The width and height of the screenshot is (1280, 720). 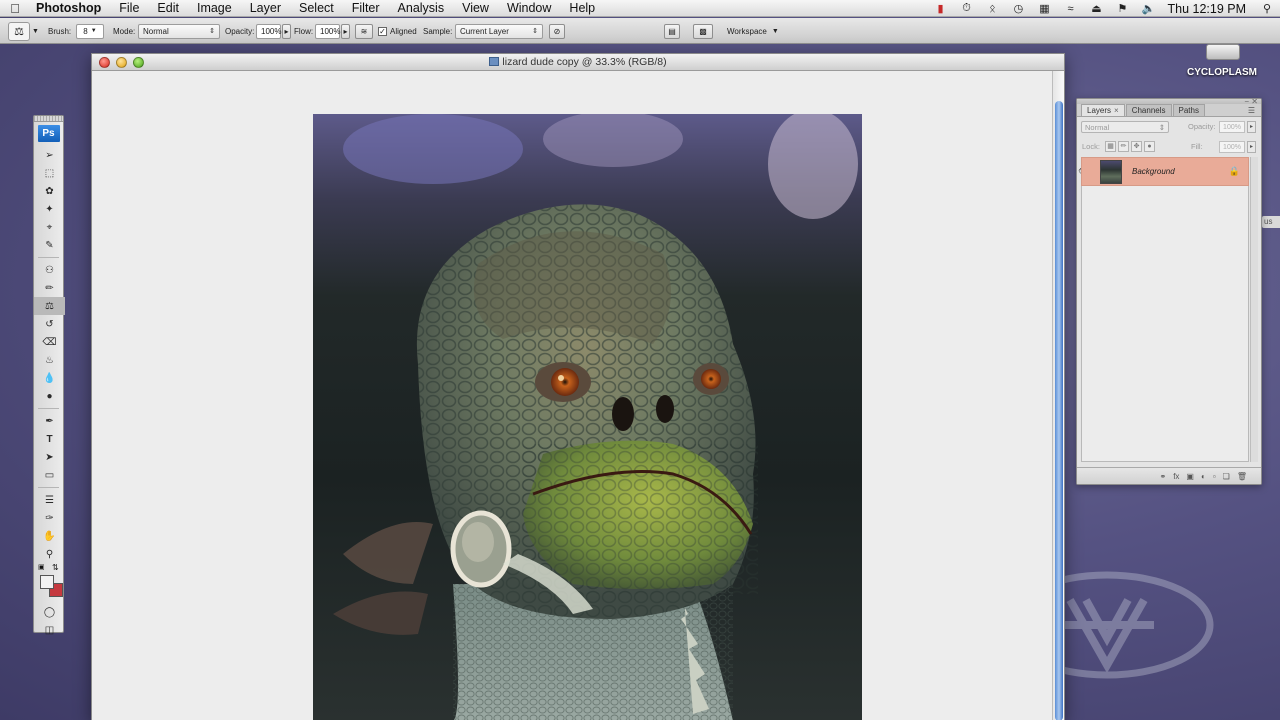 I want to click on document-title-bar: lizard dude copy @ 33.3% (RGB/8), so click(x=578, y=62).